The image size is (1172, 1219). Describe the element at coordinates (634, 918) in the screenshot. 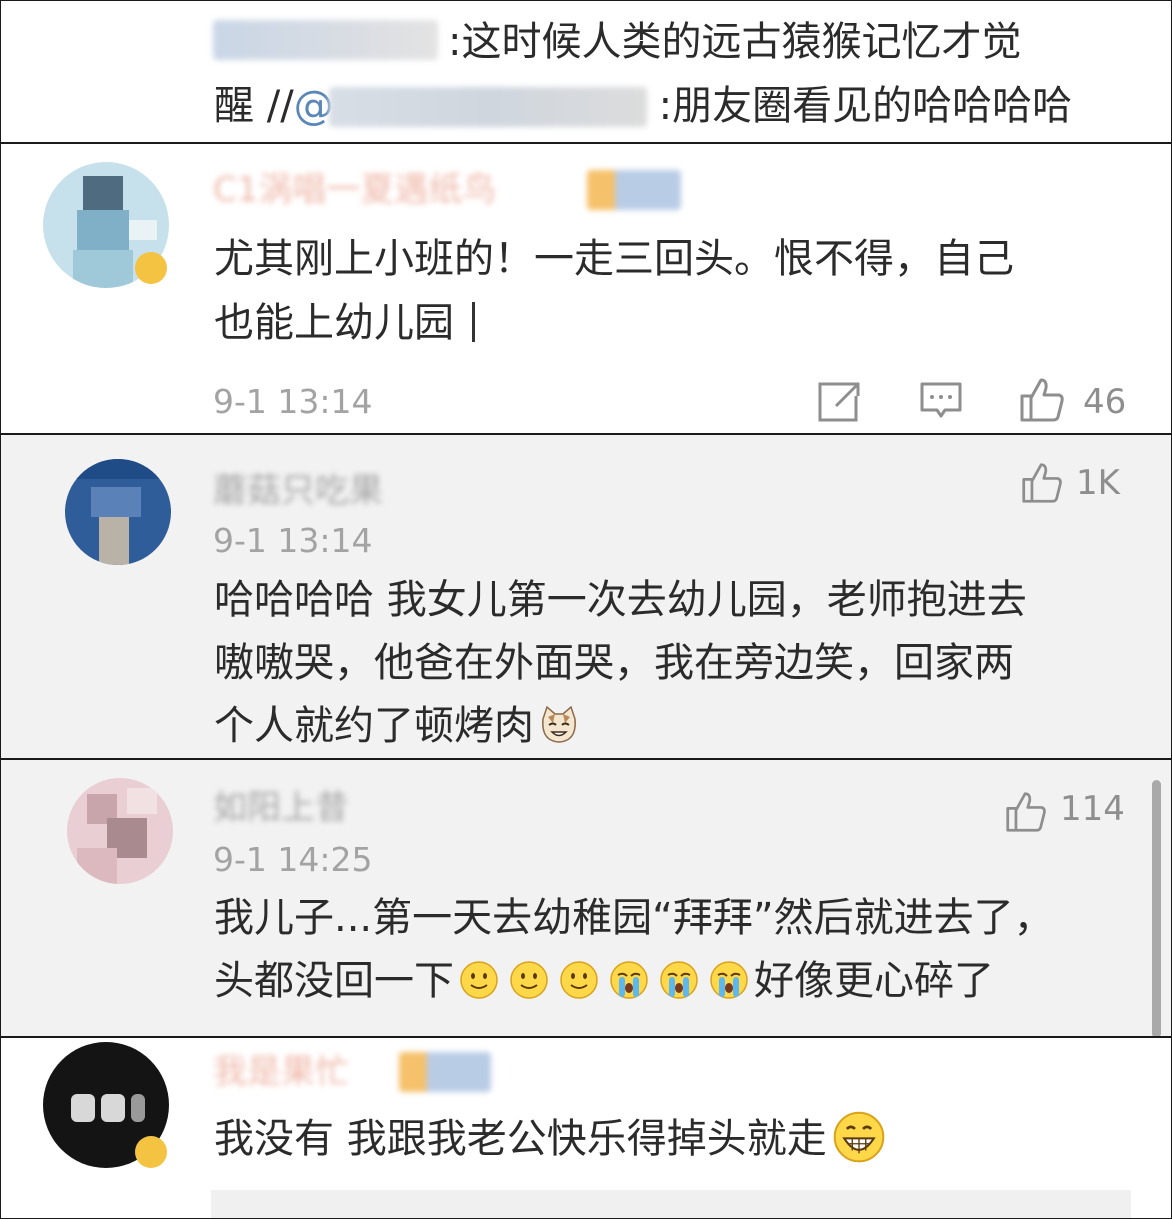

I see `reply-text-line-1: 我儿子...第一天去幼稚园“拜拜”然后就进去了，` at that location.